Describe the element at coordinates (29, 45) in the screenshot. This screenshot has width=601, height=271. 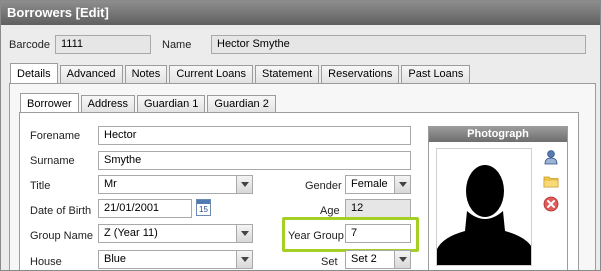
I see `barcode-label: Barcode` at that location.